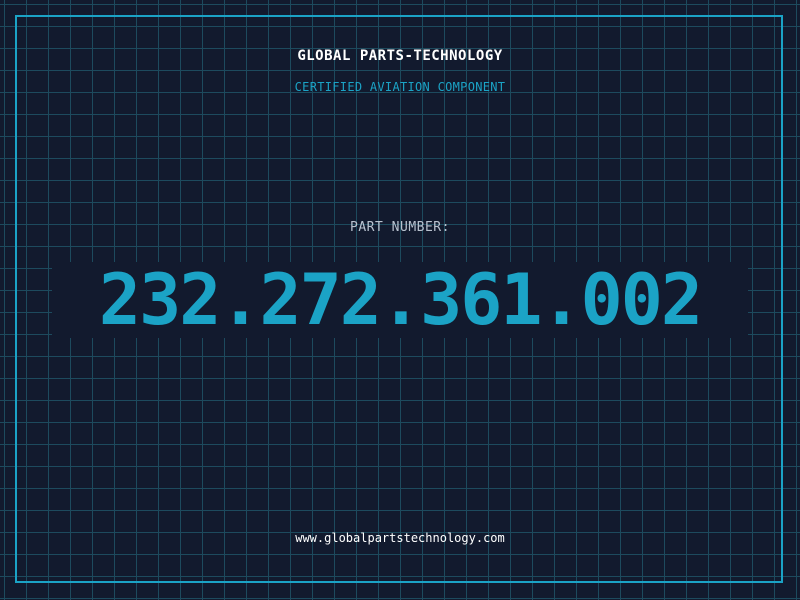  I want to click on certification-tagline: CERTIFIED AVIATION COMPONENT, so click(400, 87).